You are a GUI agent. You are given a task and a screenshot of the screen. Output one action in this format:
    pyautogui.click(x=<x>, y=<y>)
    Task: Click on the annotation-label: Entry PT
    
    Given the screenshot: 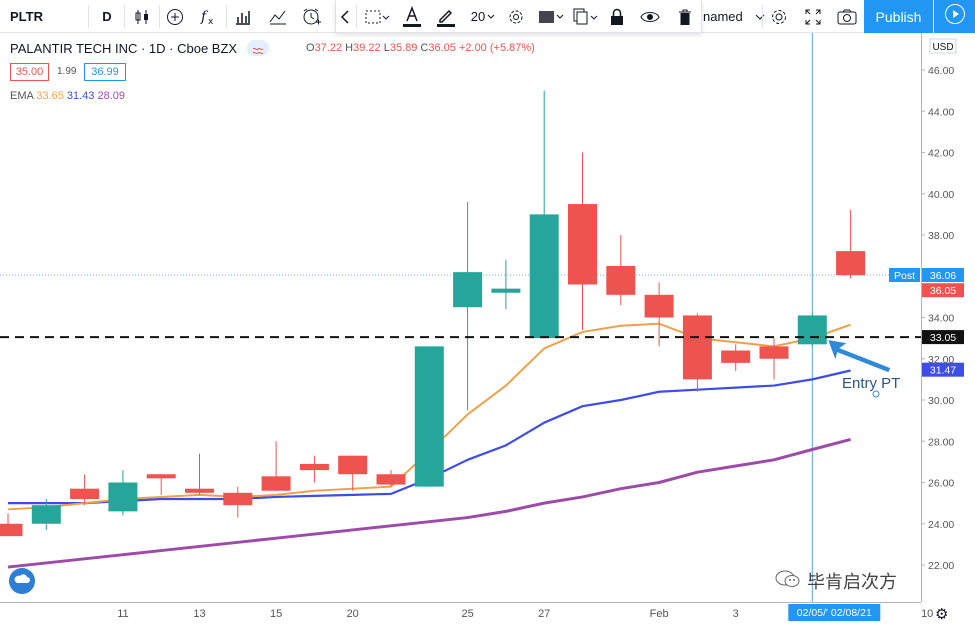 What is the action you would take?
    pyautogui.click(x=871, y=383)
    